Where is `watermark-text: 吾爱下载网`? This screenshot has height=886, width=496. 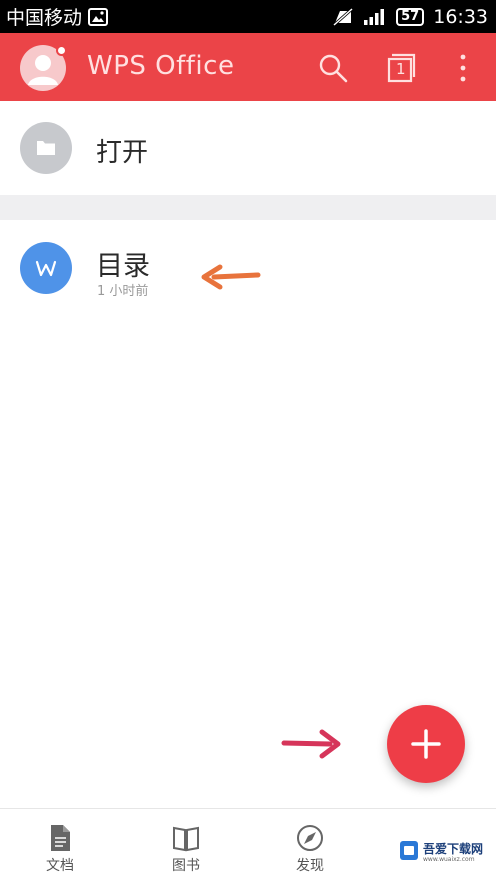
watermark-text: 吾爱下载网 is located at coordinates (453, 849).